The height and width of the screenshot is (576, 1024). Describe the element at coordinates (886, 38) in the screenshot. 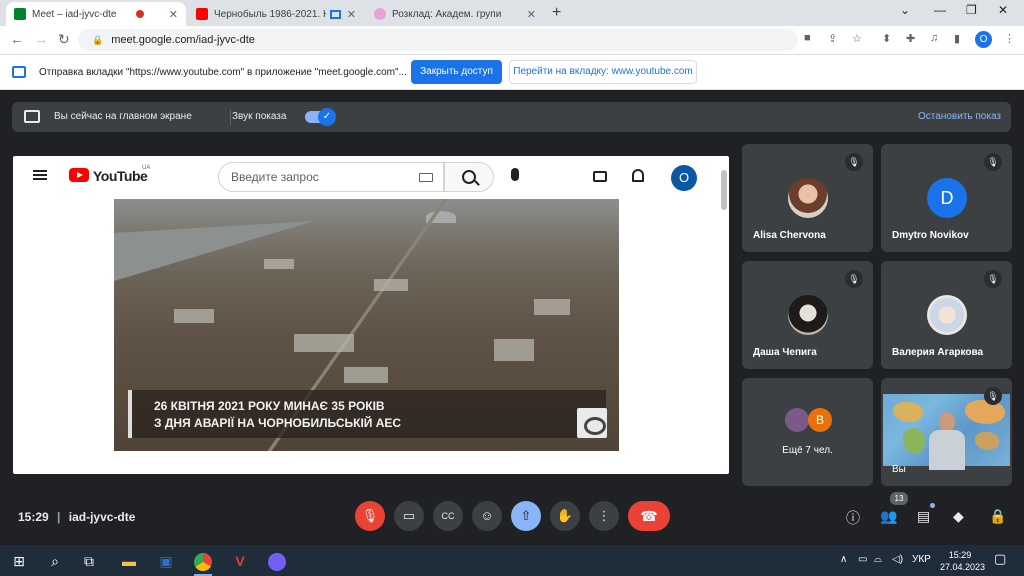

I see `extension-pin-icon: ⬍` at that location.